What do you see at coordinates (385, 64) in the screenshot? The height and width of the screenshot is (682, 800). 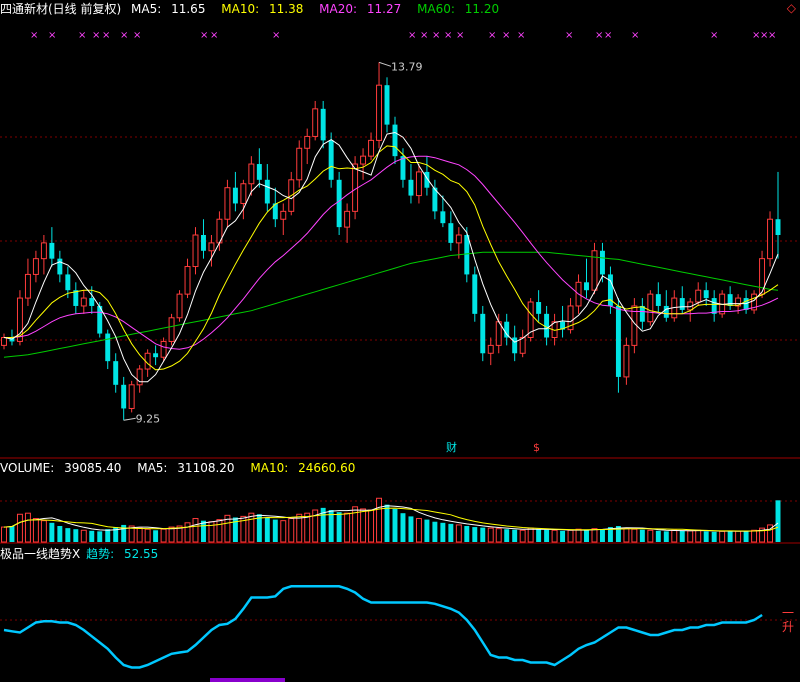 I see `high-pointer` at bounding box center [385, 64].